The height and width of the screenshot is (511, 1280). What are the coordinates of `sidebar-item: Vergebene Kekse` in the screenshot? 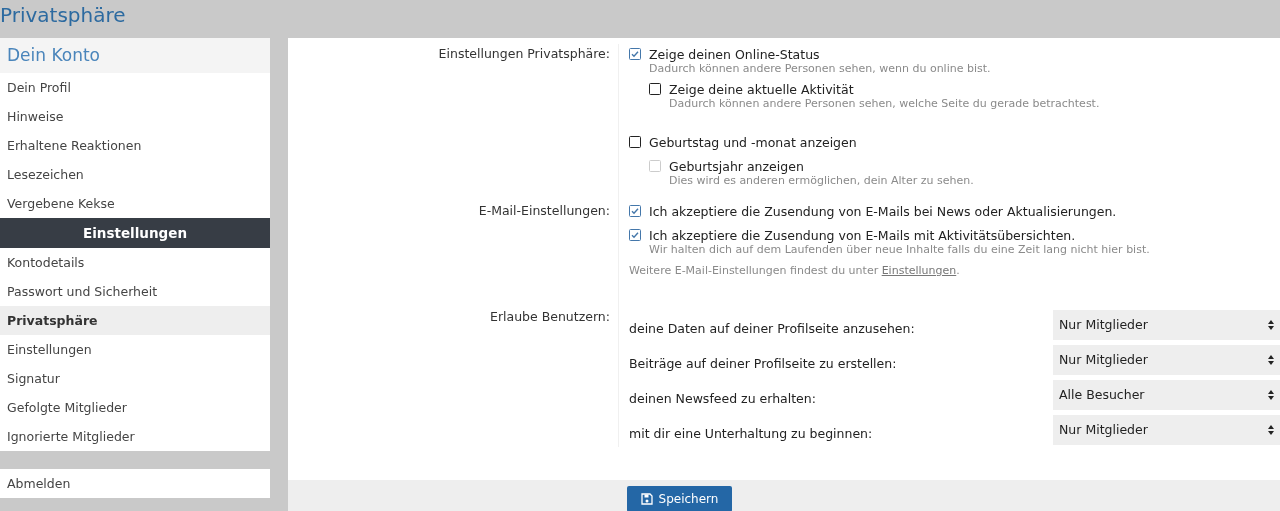 It's located at (135, 203).